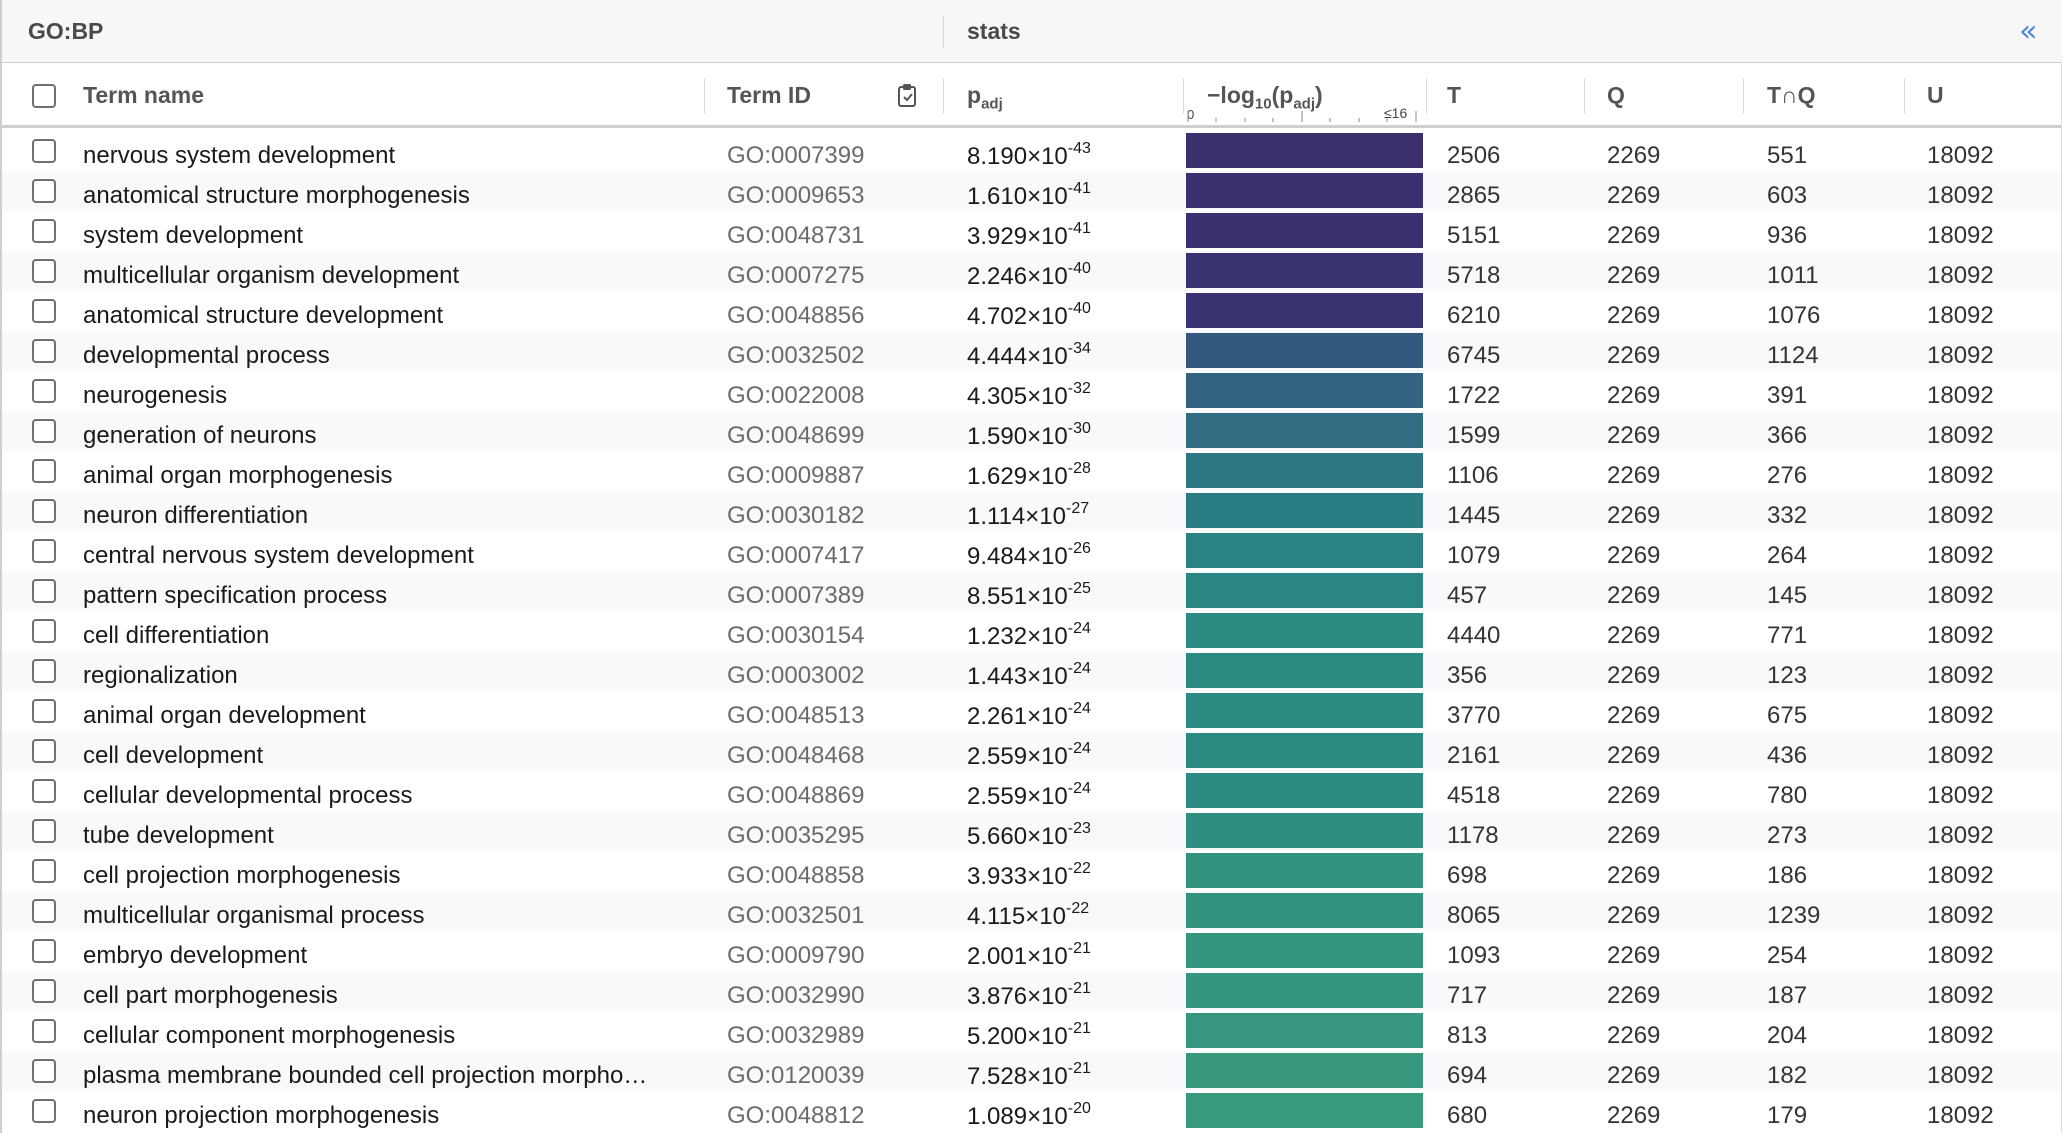  I want to click on term-id: GO:0048812, so click(795, 1116).